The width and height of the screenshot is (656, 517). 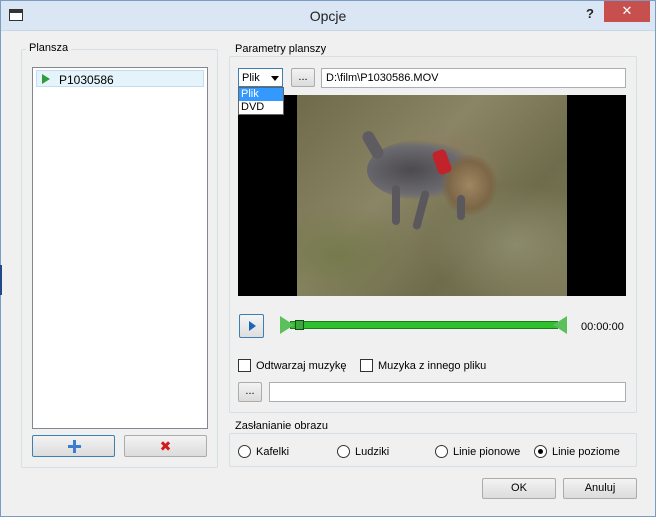 What do you see at coordinates (244, 365) in the screenshot?
I see `play-music-checkbox` at bounding box center [244, 365].